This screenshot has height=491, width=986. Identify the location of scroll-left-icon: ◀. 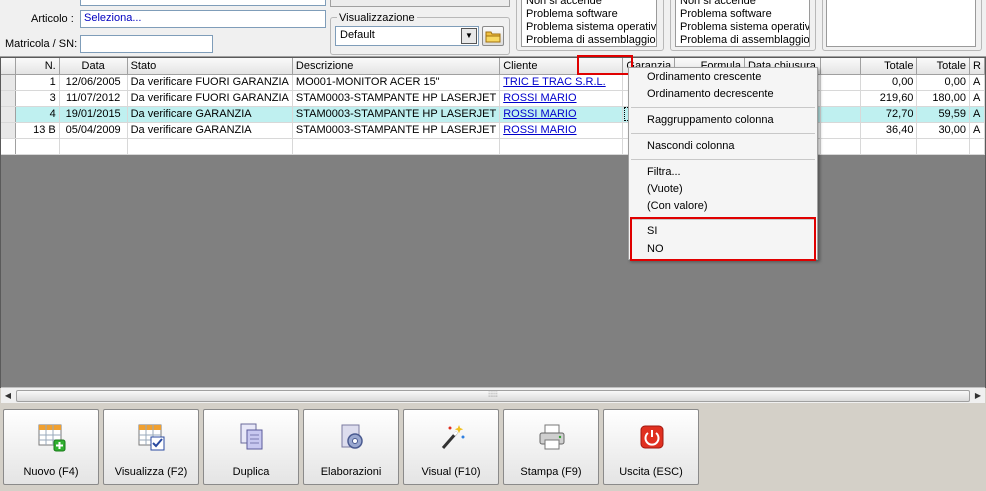
(8, 396).